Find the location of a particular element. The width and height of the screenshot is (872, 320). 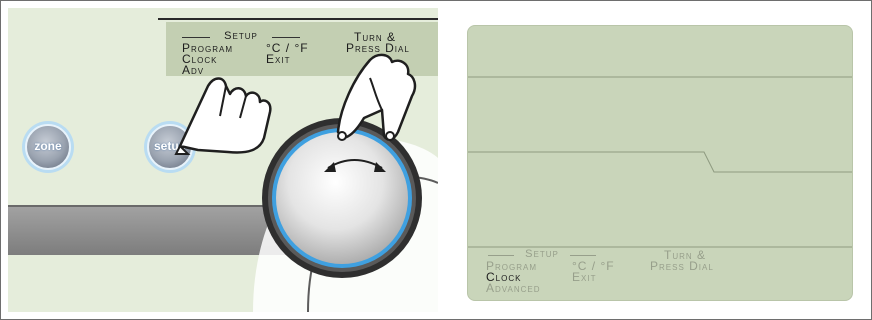

lcd-exit-label: Exit is located at coordinates (584, 277).